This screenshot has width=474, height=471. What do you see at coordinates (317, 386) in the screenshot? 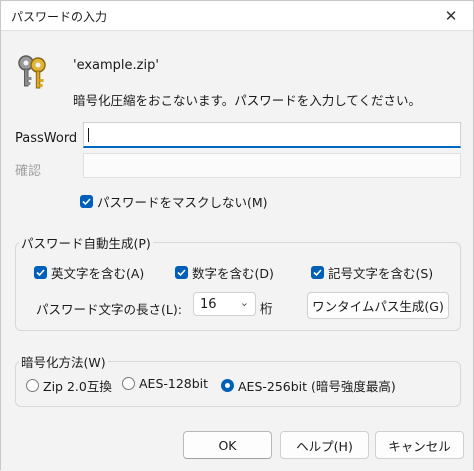
I see `radio-aes256-label: AES-256bit (暗号強度最高)` at bounding box center [317, 386].